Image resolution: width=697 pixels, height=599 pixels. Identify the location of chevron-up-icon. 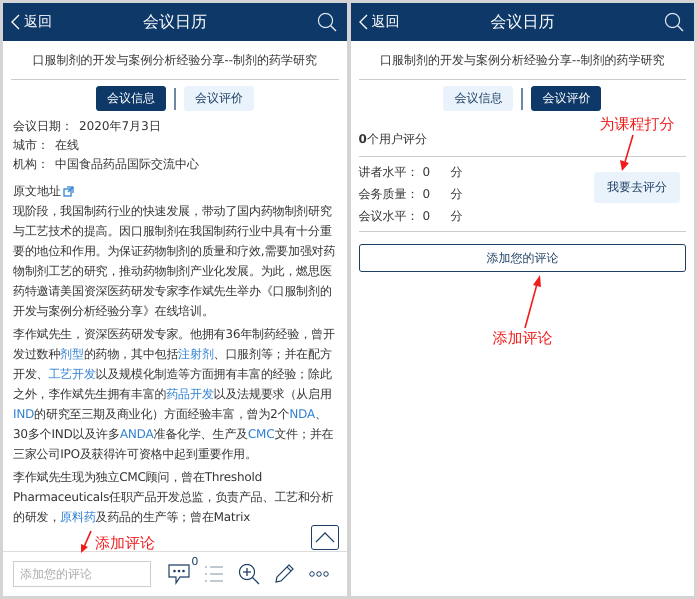
(324, 537).